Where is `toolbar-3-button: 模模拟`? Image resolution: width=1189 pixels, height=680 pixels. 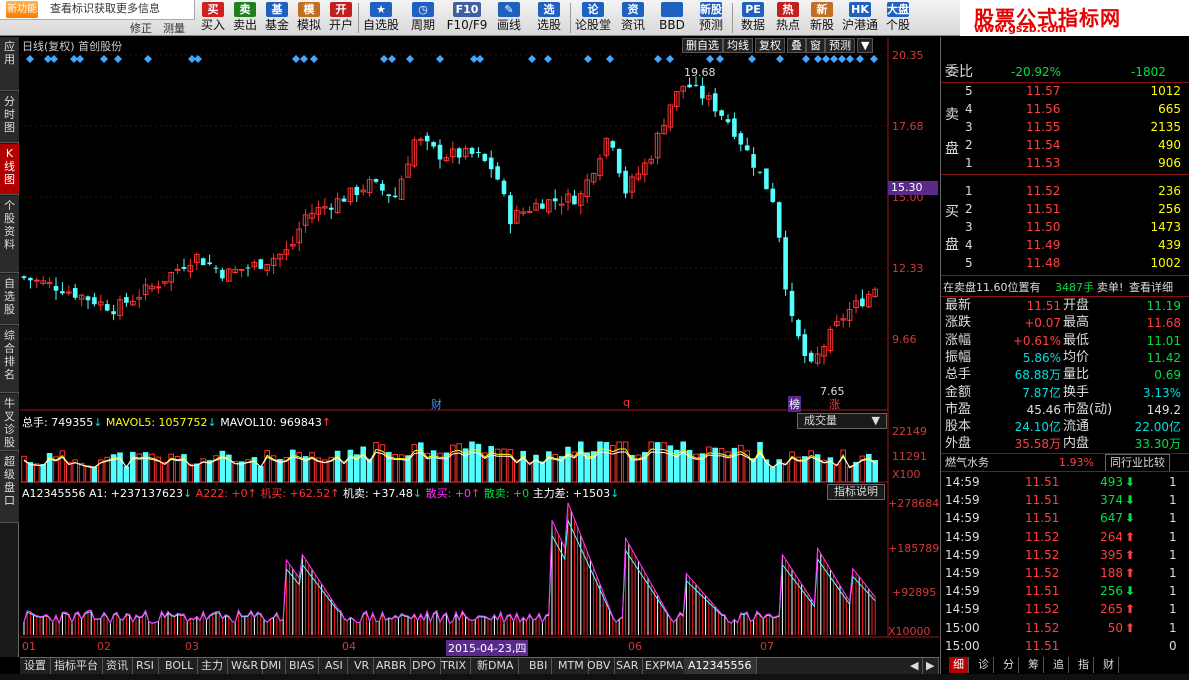
toolbar-3-button: 模模拟 is located at coordinates (309, 18).